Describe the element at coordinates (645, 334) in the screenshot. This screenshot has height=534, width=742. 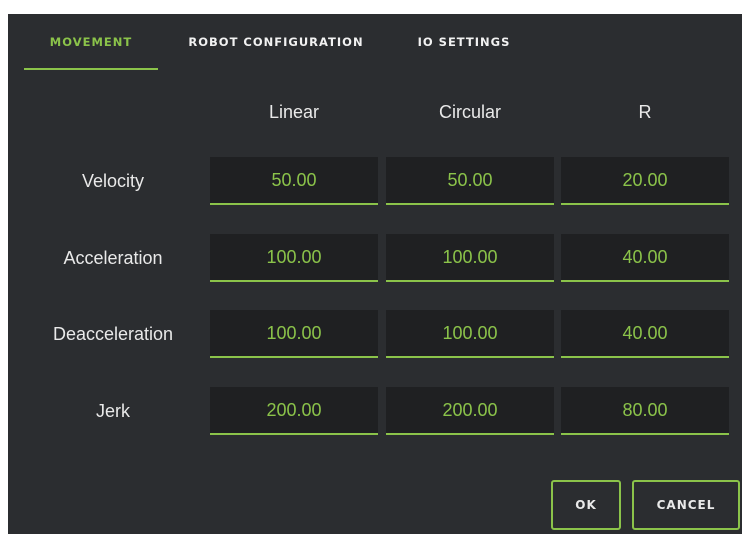
I see `deacceleration-r-field: 40.00` at that location.